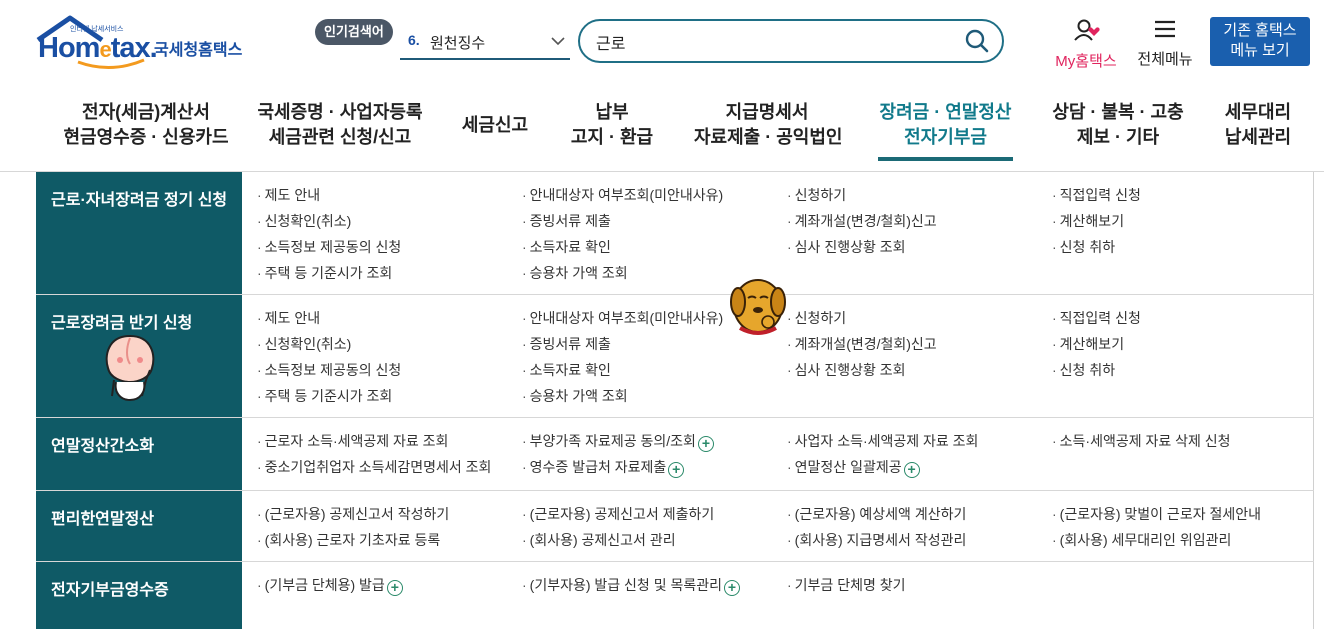 The width and height of the screenshot is (1324, 629). Describe the element at coordinates (1156, 540) in the screenshot. I see `menu-link: (회사용) 세무대리인 위임관리` at that location.